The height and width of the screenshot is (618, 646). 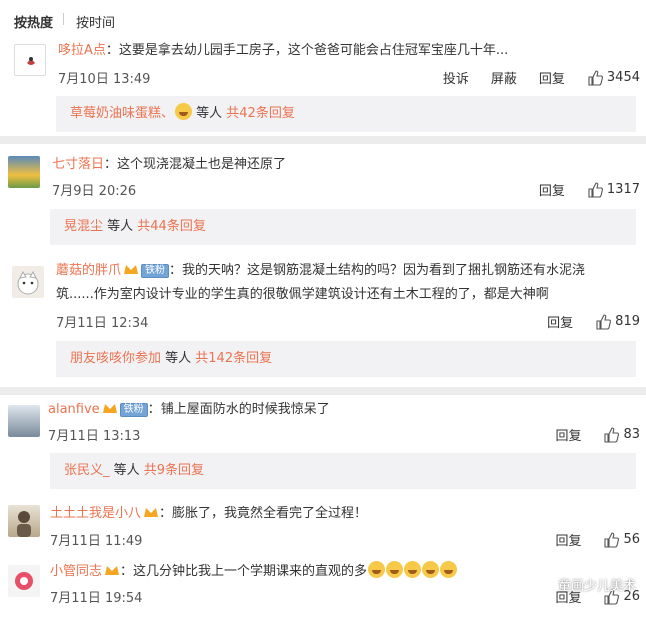 I want to click on comment-text: 铺上屋面防水的时候我惊呆了, so click(x=245, y=409).